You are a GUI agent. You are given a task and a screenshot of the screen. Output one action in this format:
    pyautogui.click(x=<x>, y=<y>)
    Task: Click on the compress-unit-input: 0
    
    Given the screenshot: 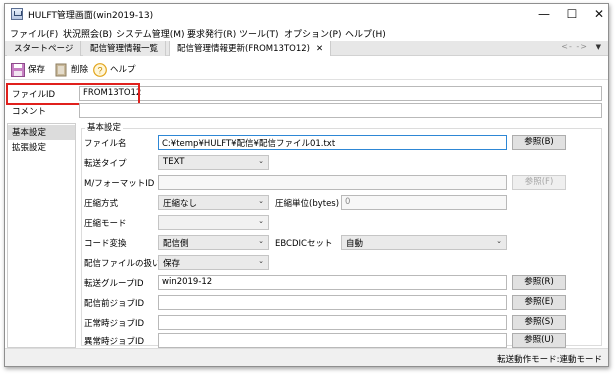 What is the action you would take?
    pyautogui.click(x=424, y=202)
    